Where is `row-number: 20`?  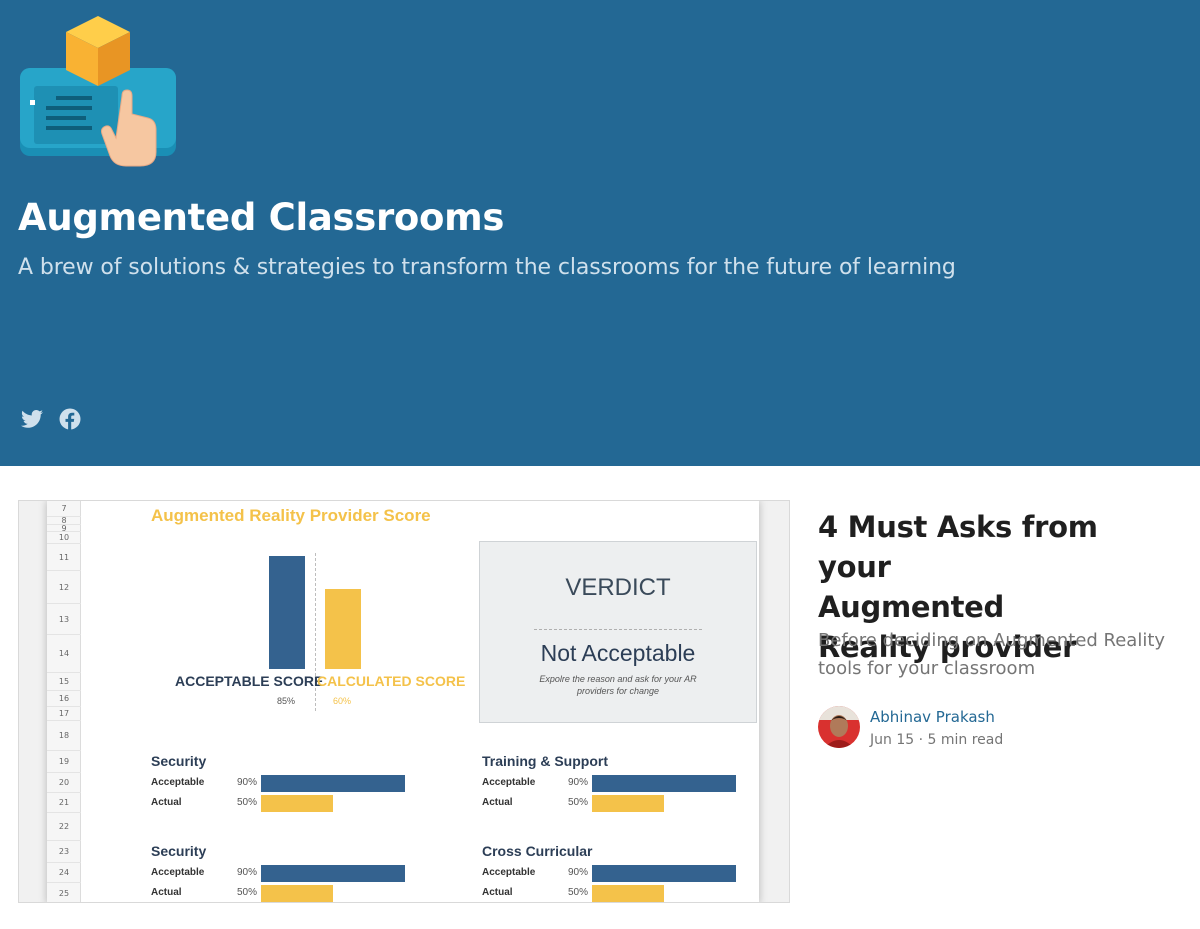
row-number: 20 is located at coordinates (64, 783).